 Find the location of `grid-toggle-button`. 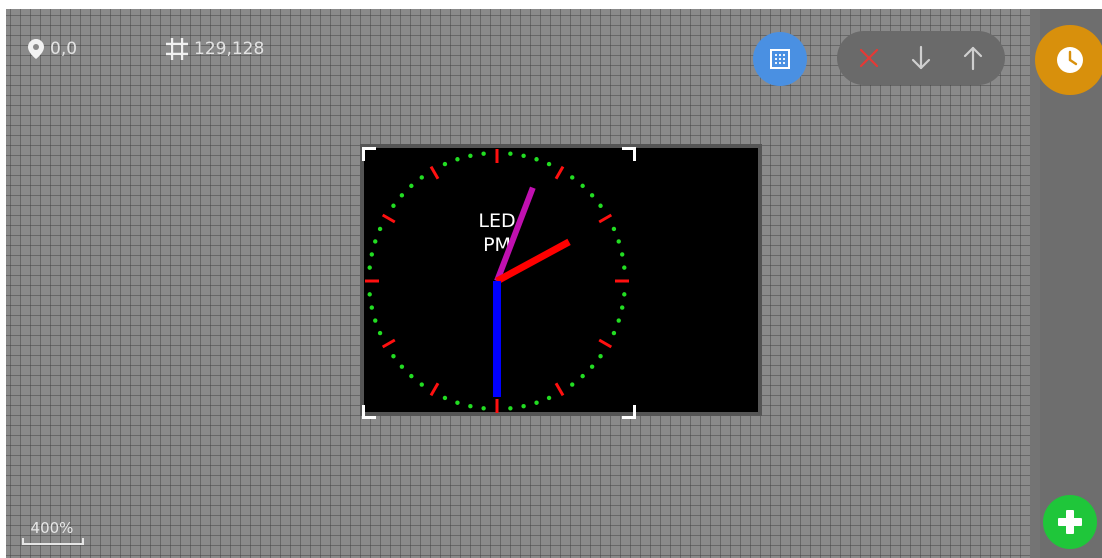

grid-toggle-button is located at coordinates (780, 59).